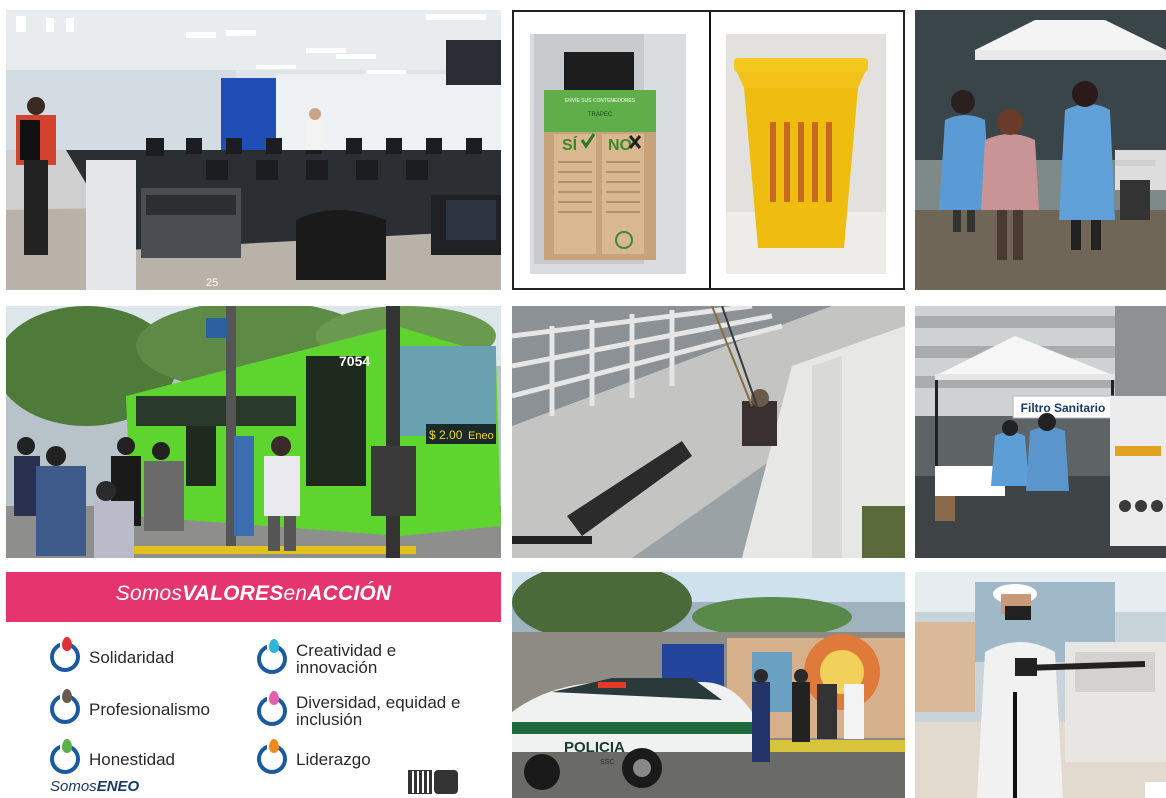  What do you see at coordinates (594, 747) in the screenshot?
I see `police-car-text: POLICIA` at bounding box center [594, 747].